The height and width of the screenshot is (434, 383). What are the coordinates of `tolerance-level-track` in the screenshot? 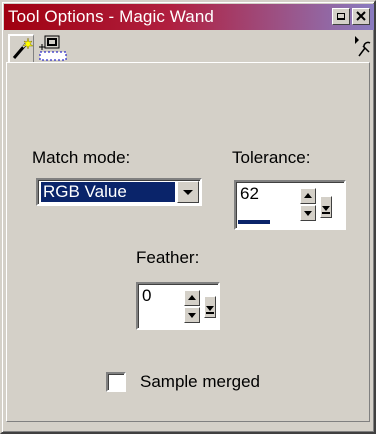 It's located at (290, 223).